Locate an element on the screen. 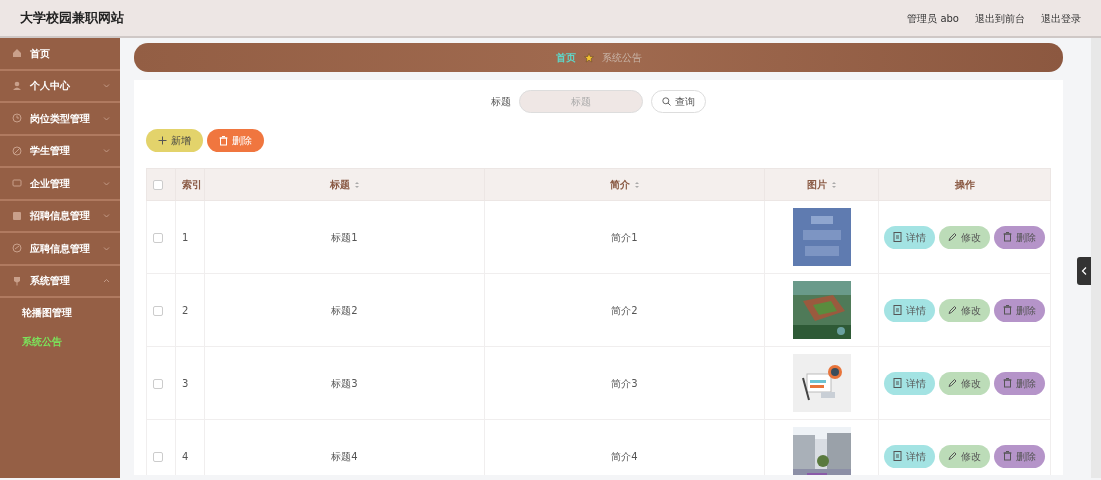 The height and width of the screenshot is (480, 1101). search-button: 查询 is located at coordinates (678, 101).